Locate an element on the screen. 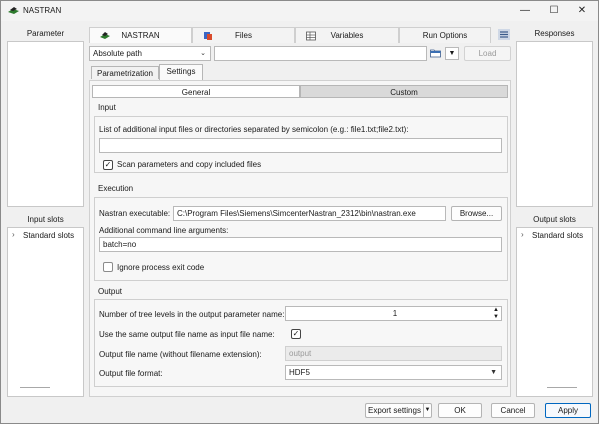  nastran-app-icon is located at coordinates (13, 10).